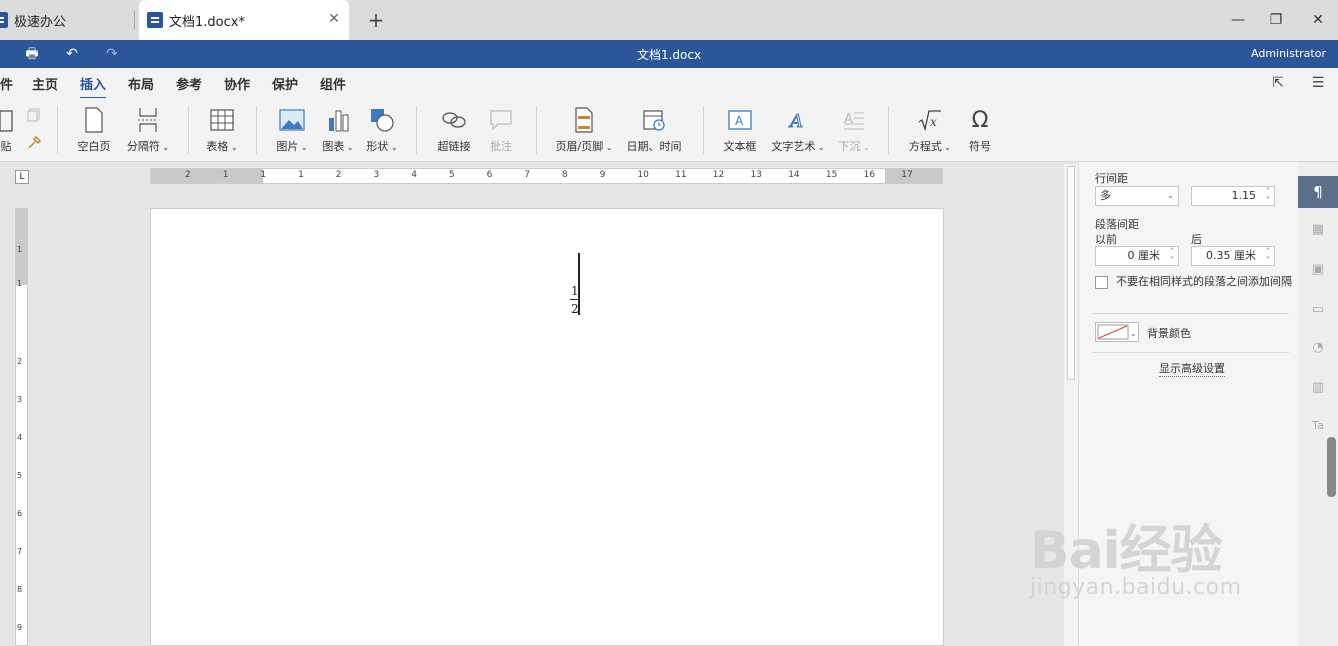 This screenshot has height=646, width=1338. Describe the element at coordinates (1276, 20) in the screenshot. I see `maximize-icon: ❐` at that location.